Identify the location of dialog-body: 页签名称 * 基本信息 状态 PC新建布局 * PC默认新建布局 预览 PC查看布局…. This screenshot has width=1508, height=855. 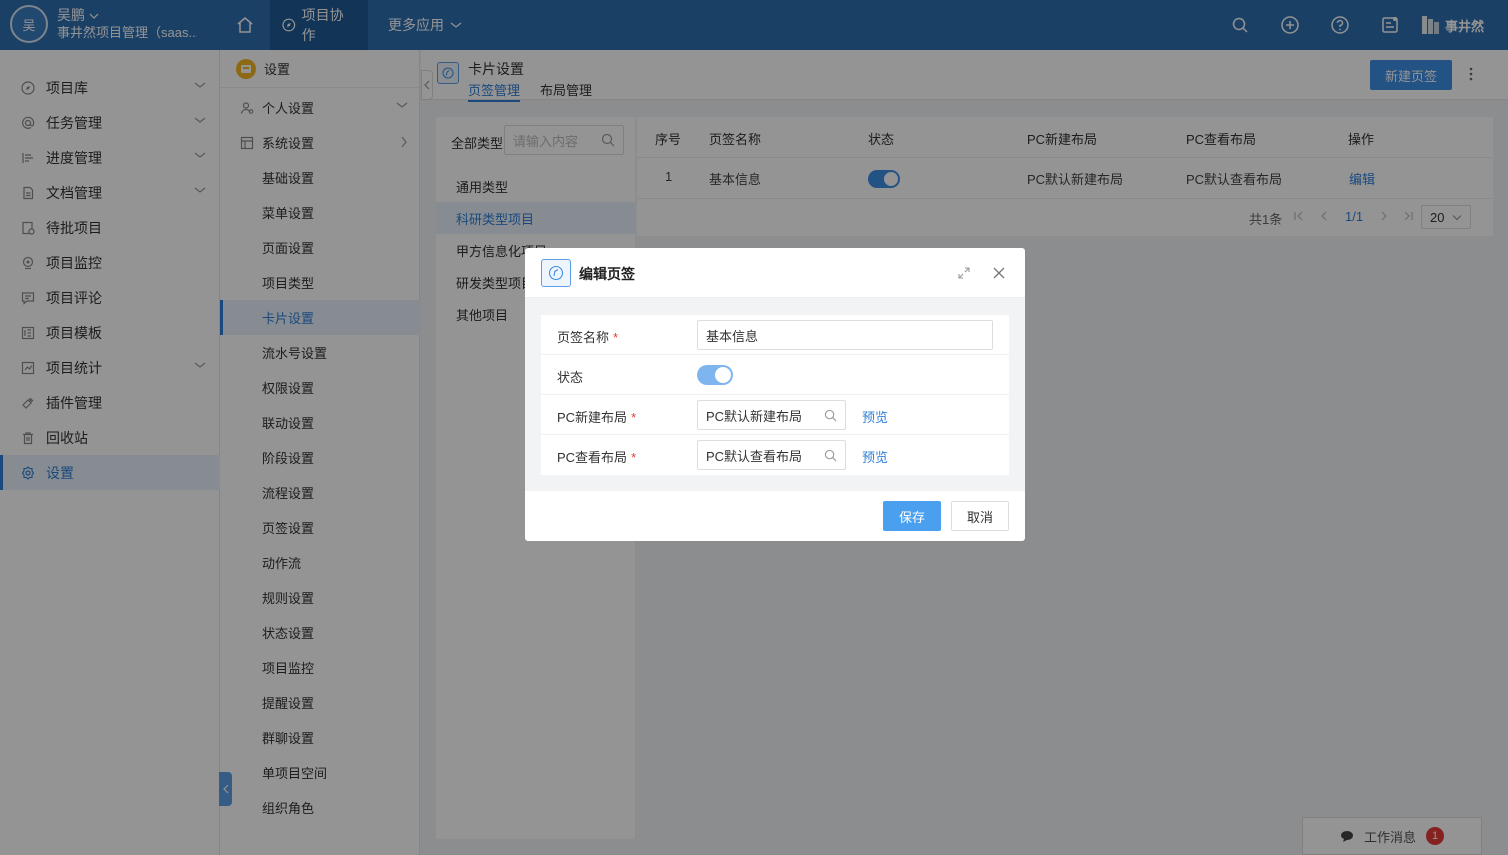
(775, 394).